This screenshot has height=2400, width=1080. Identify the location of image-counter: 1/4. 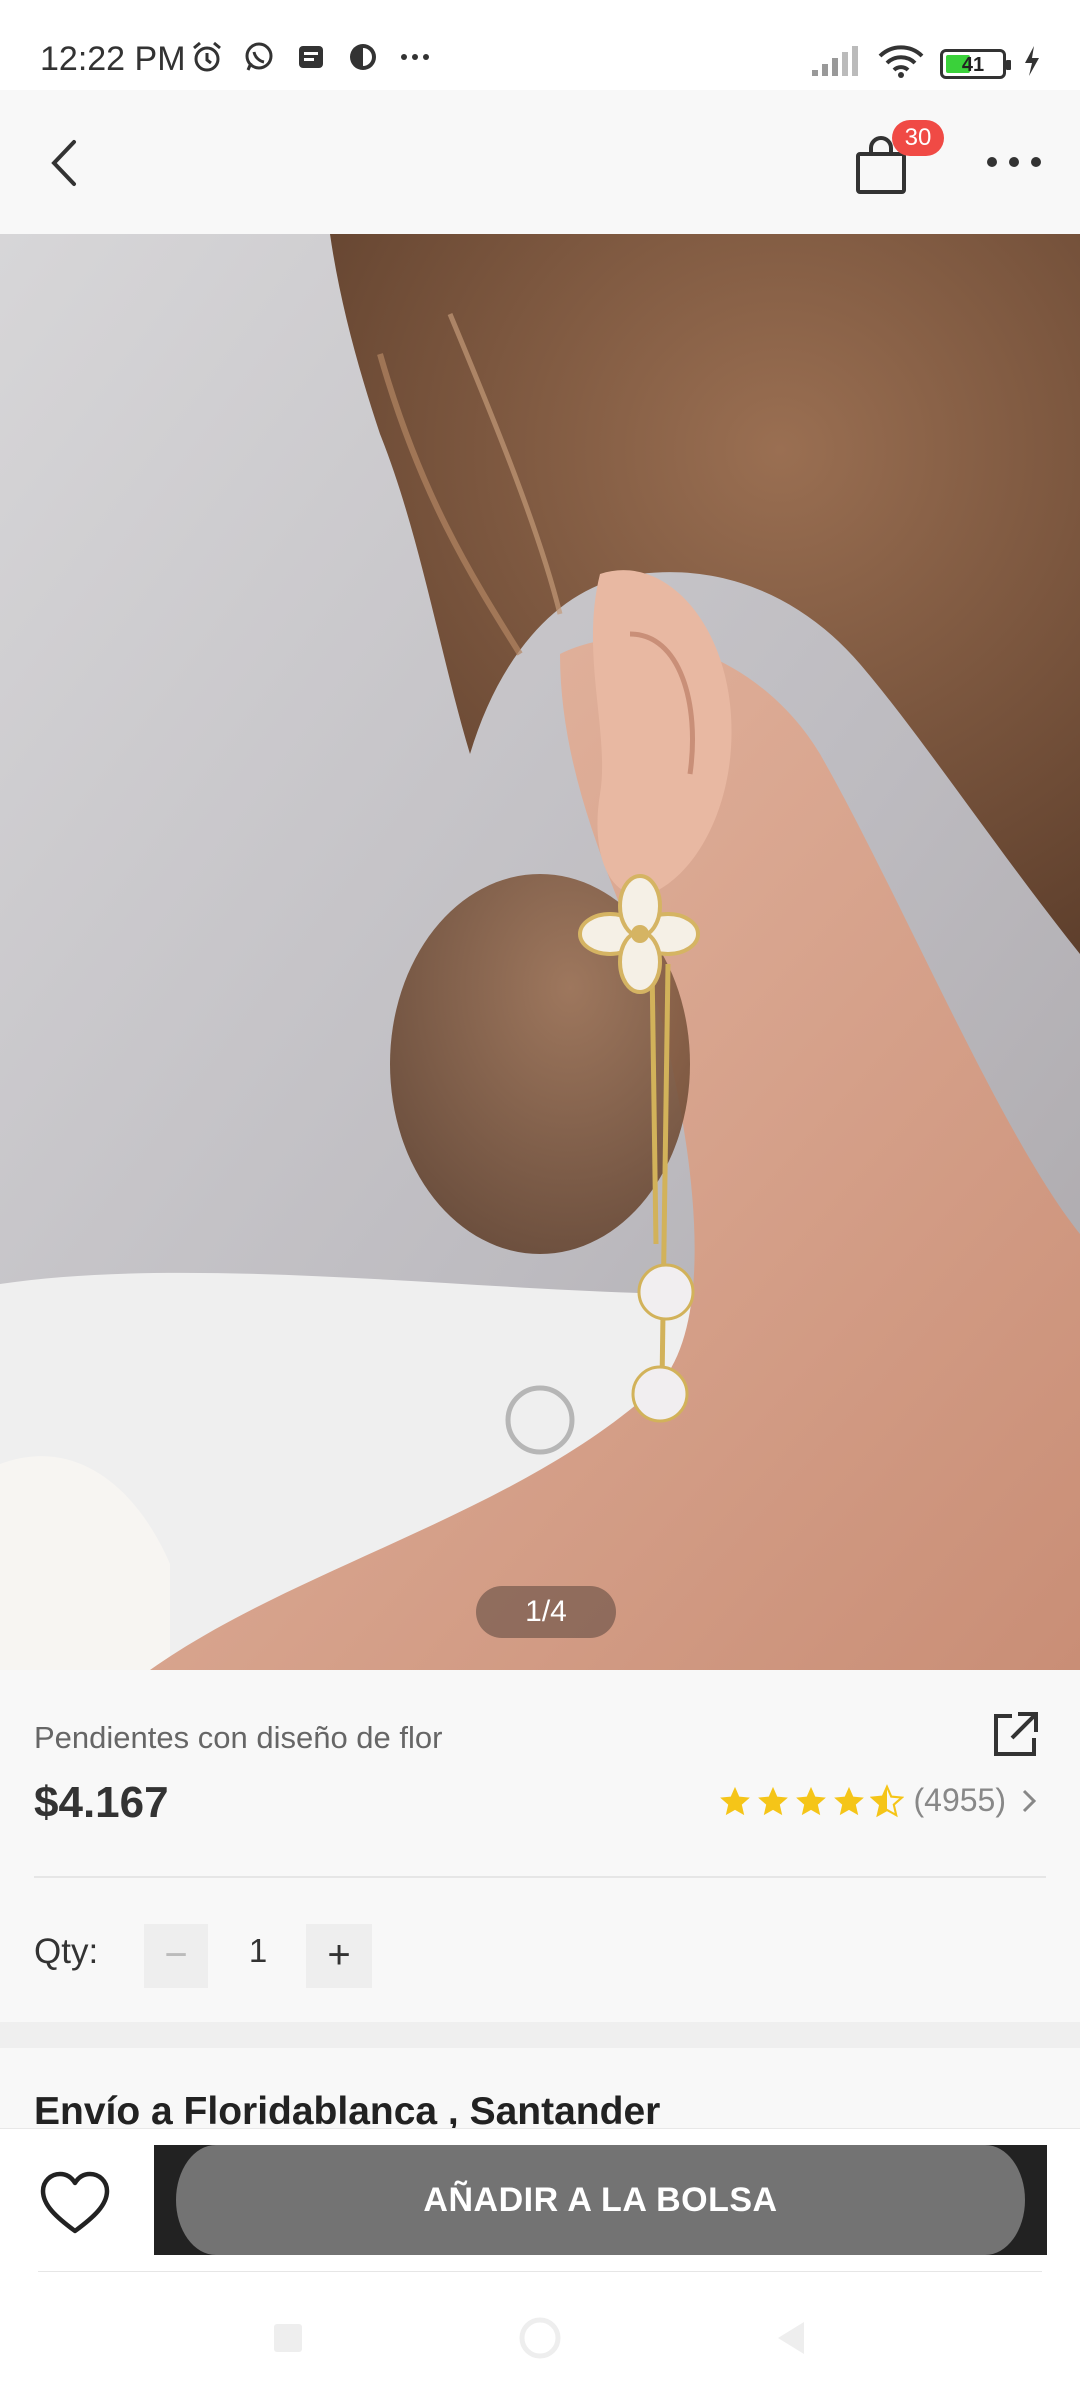
(546, 1612).